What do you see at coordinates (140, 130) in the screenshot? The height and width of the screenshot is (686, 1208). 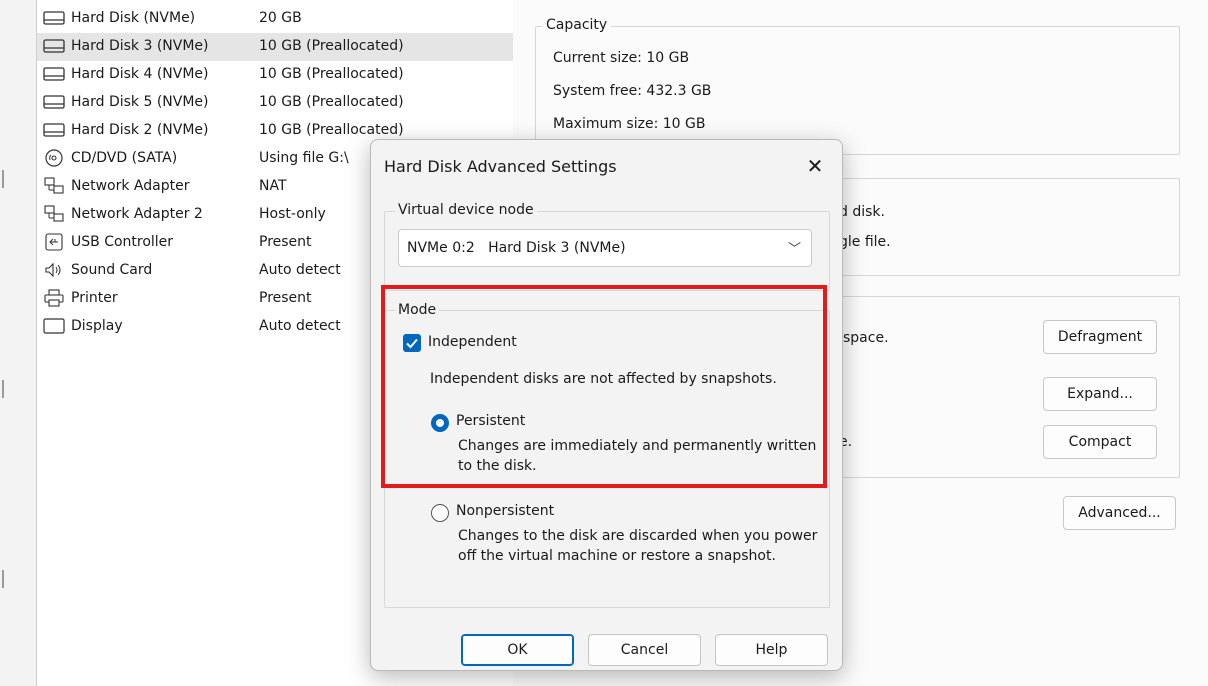 I see `device-name: Hard Disk 2 (NVMe)` at bounding box center [140, 130].